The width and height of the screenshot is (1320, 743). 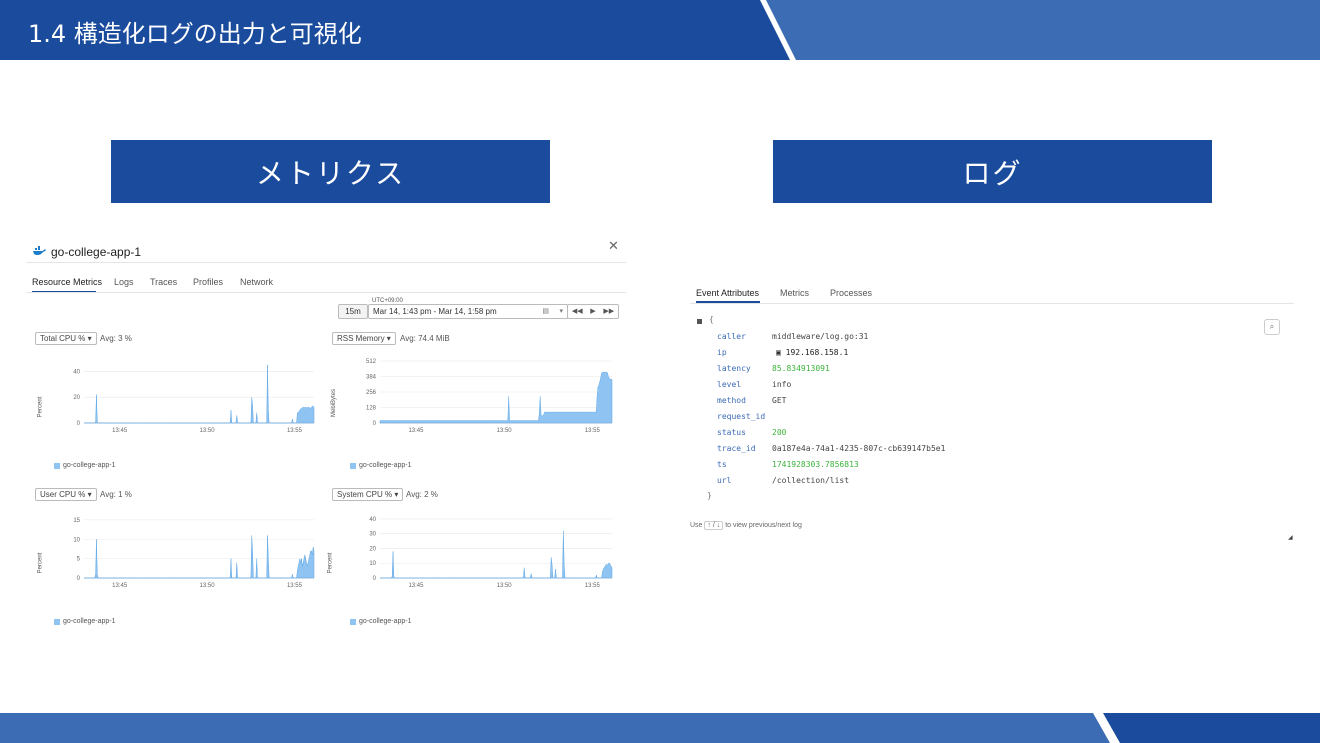 What do you see at coordinates (736, 448) in the screenshot?
I see `attribute-key: trace_id` at bounding box center [736, 448].